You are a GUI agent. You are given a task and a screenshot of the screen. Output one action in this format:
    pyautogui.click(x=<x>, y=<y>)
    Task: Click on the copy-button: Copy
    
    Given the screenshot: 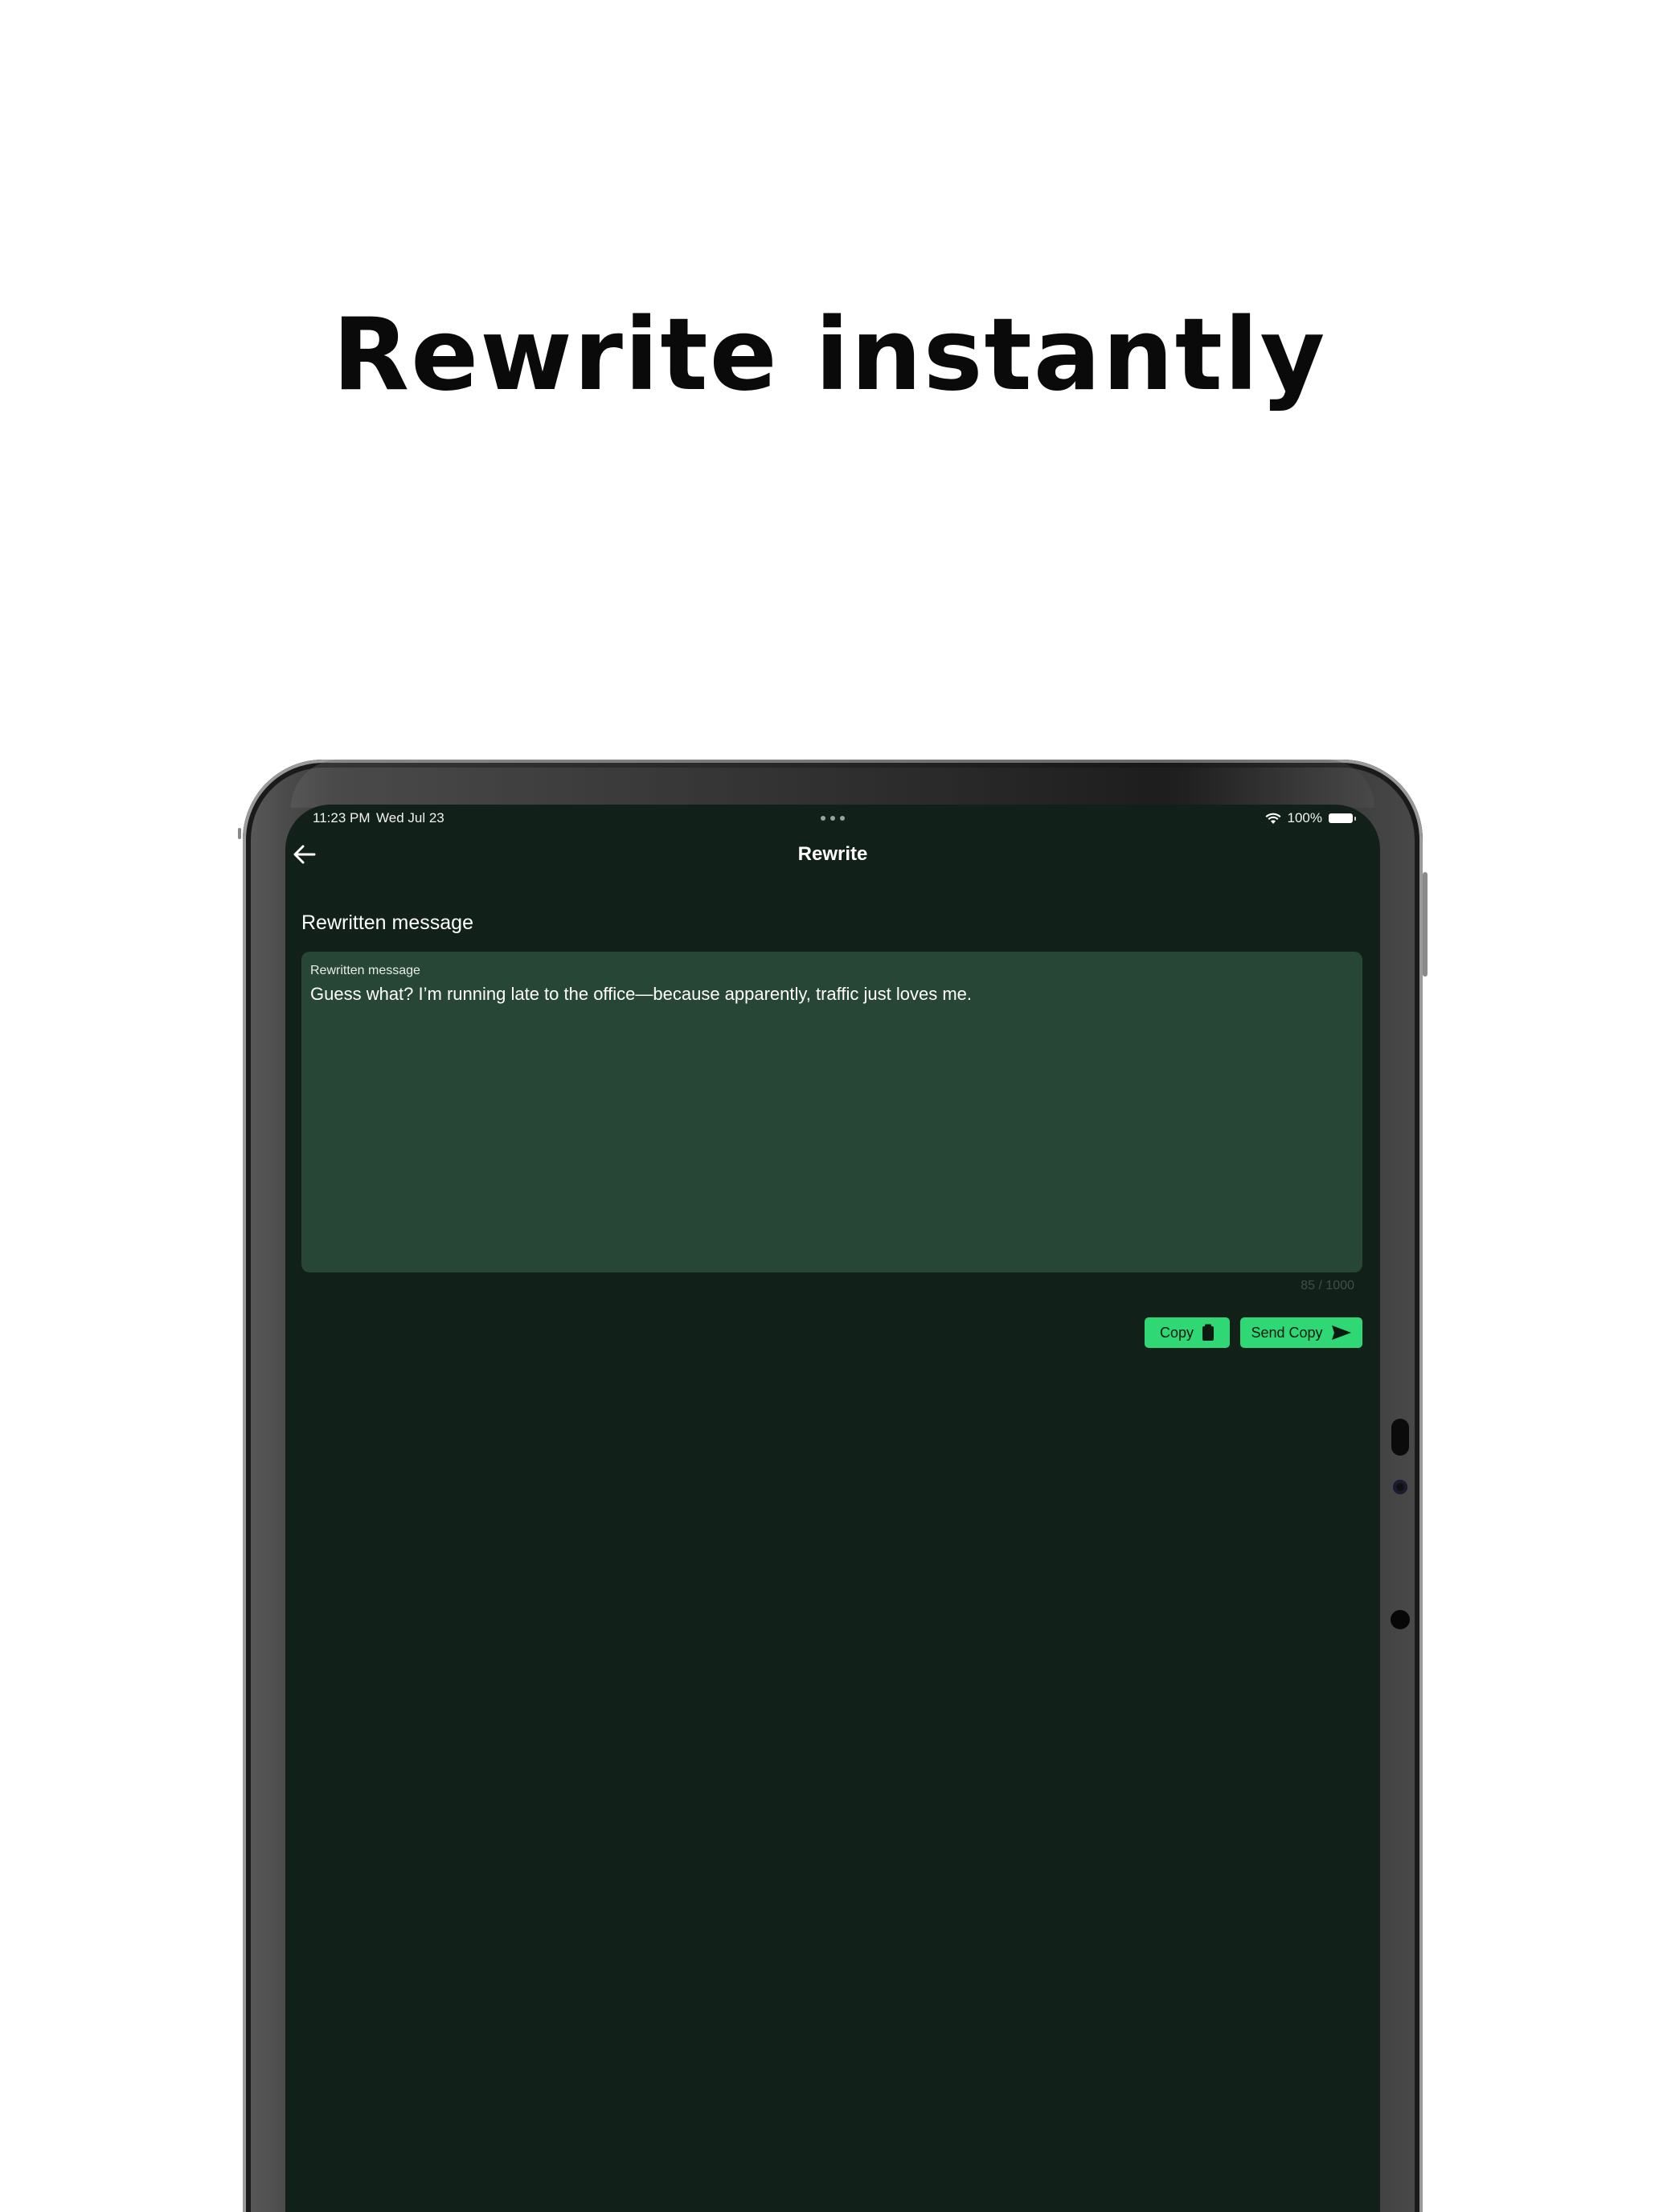 What is the action you would take?
    pyautogui.click(x=1187, y=1332)
    